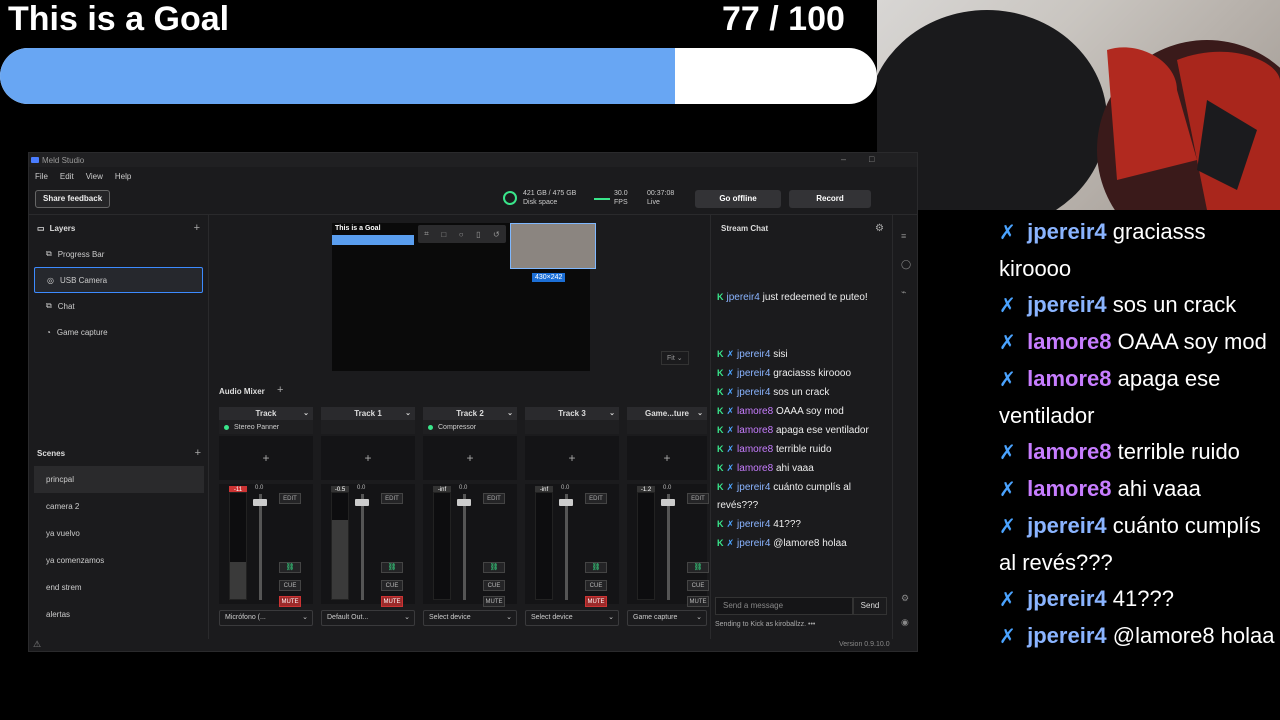  Describe the element at coordinates (119, 533) in the screenshot. I see `scene-item: ya vuelvo` at that location.